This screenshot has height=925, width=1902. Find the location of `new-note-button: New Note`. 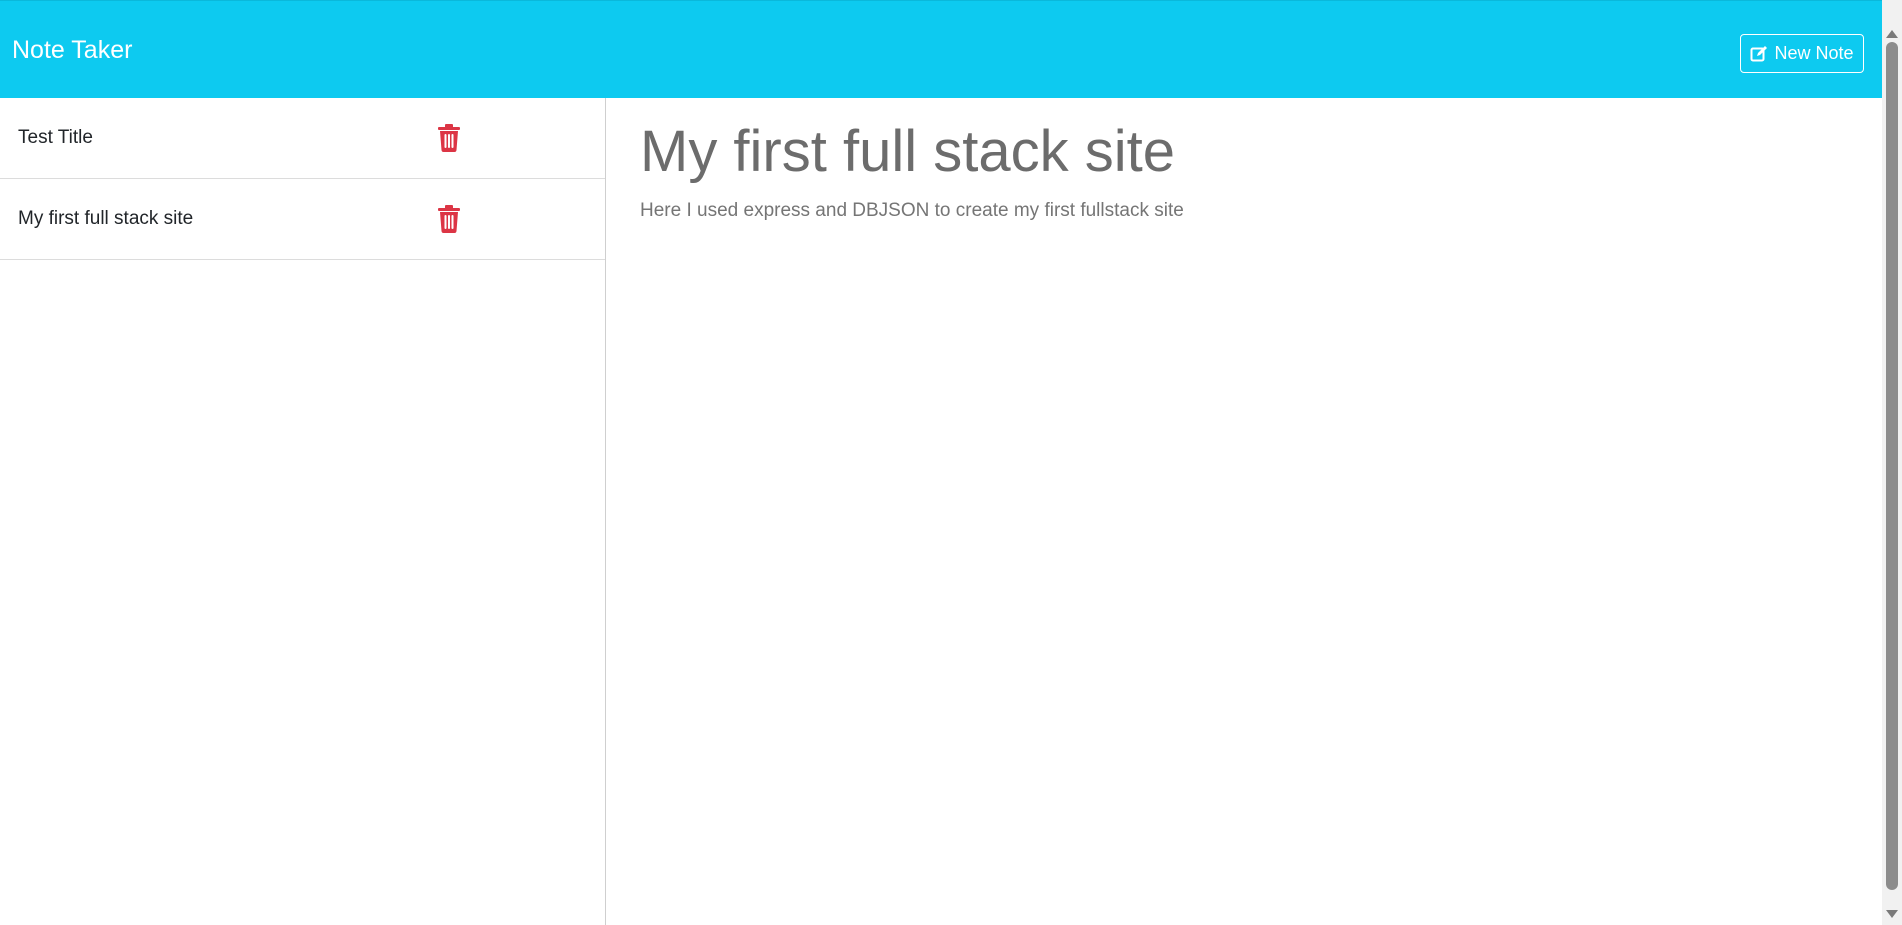

new-note-button: New Note is located at coordinates (1802, 53).